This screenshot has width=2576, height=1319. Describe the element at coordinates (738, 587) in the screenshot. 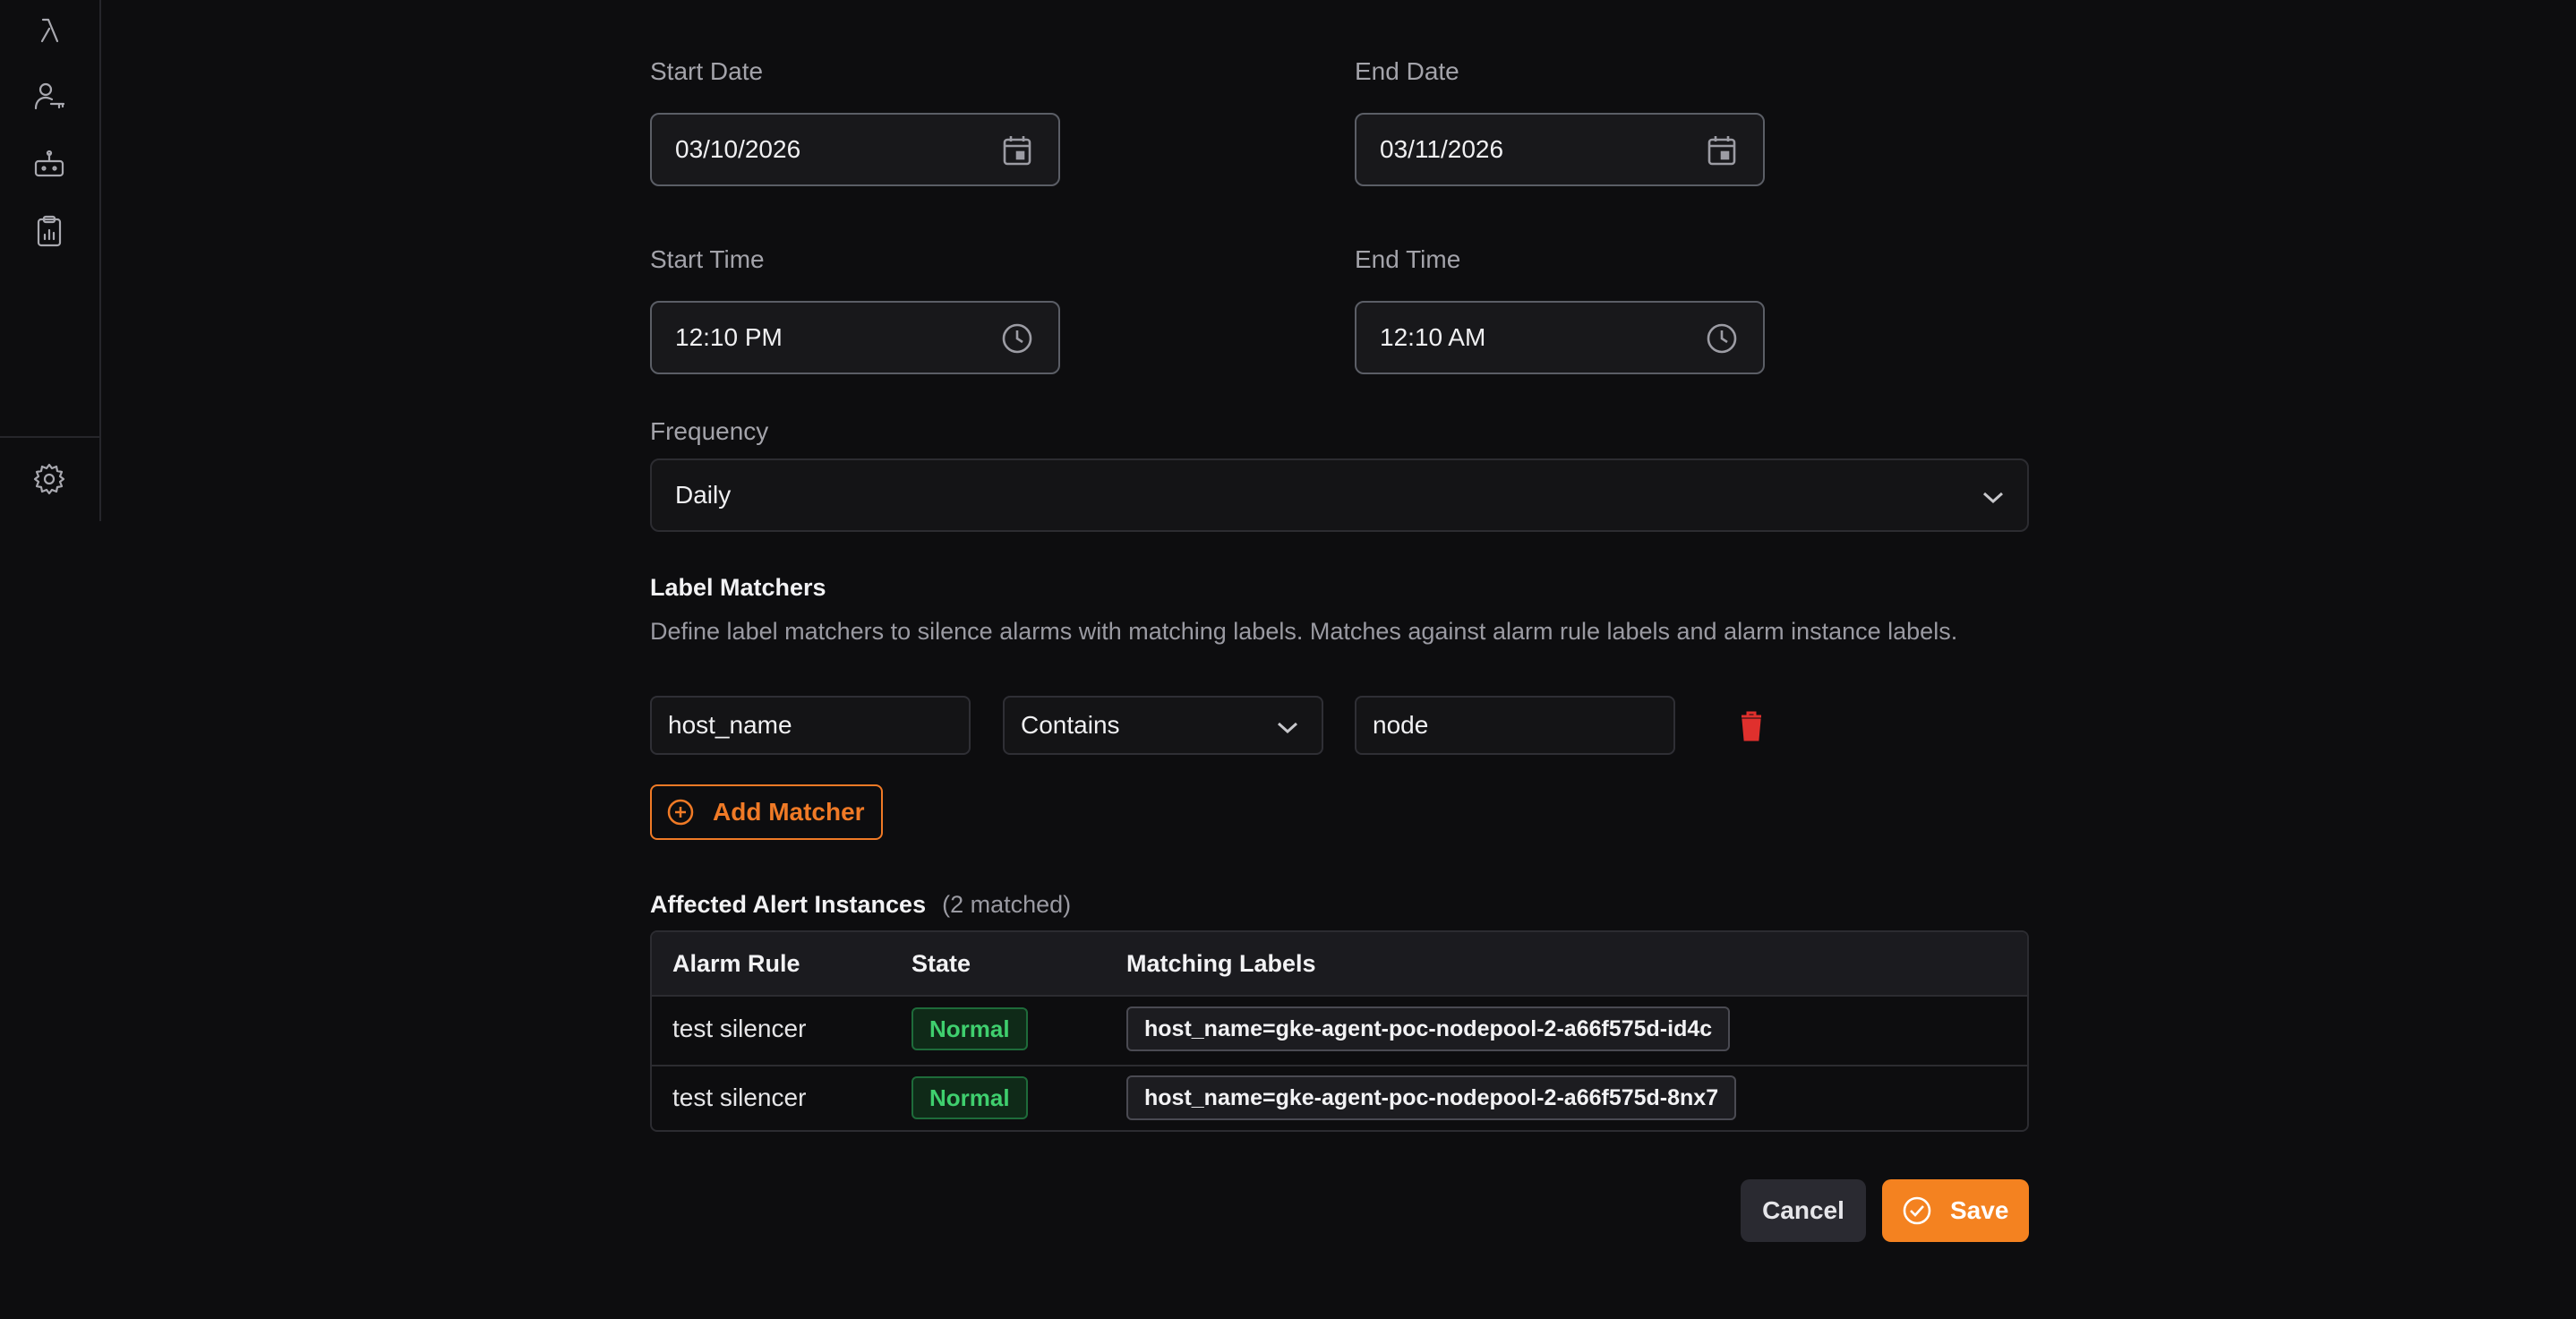

I see `label-matchers-title: Label Matchers` at that location.